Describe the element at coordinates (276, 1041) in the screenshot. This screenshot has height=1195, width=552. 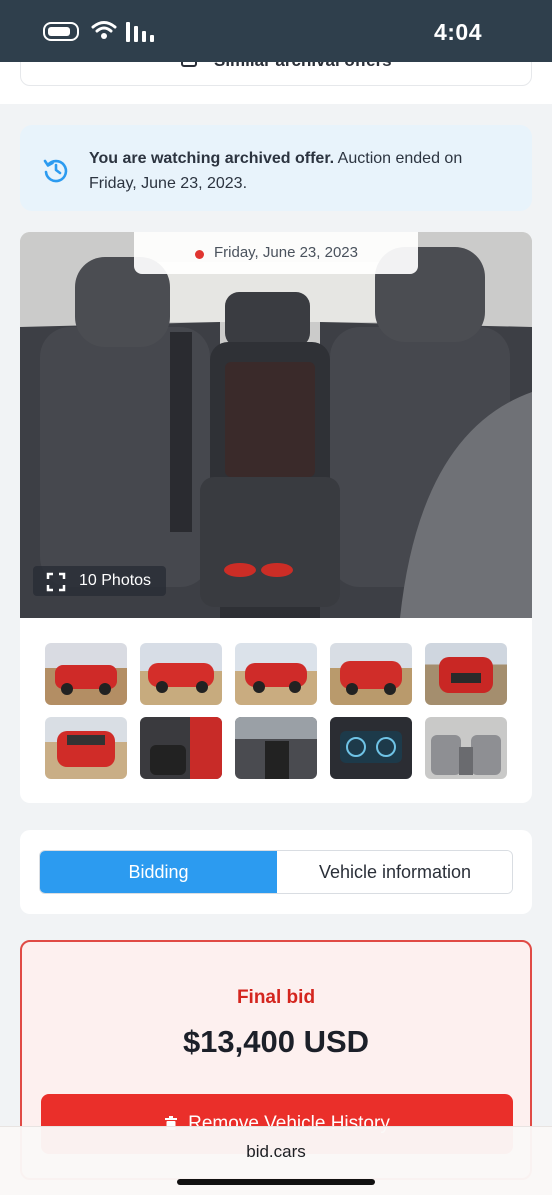
I see `final-bid-amount: $13,400 USD` at that location.